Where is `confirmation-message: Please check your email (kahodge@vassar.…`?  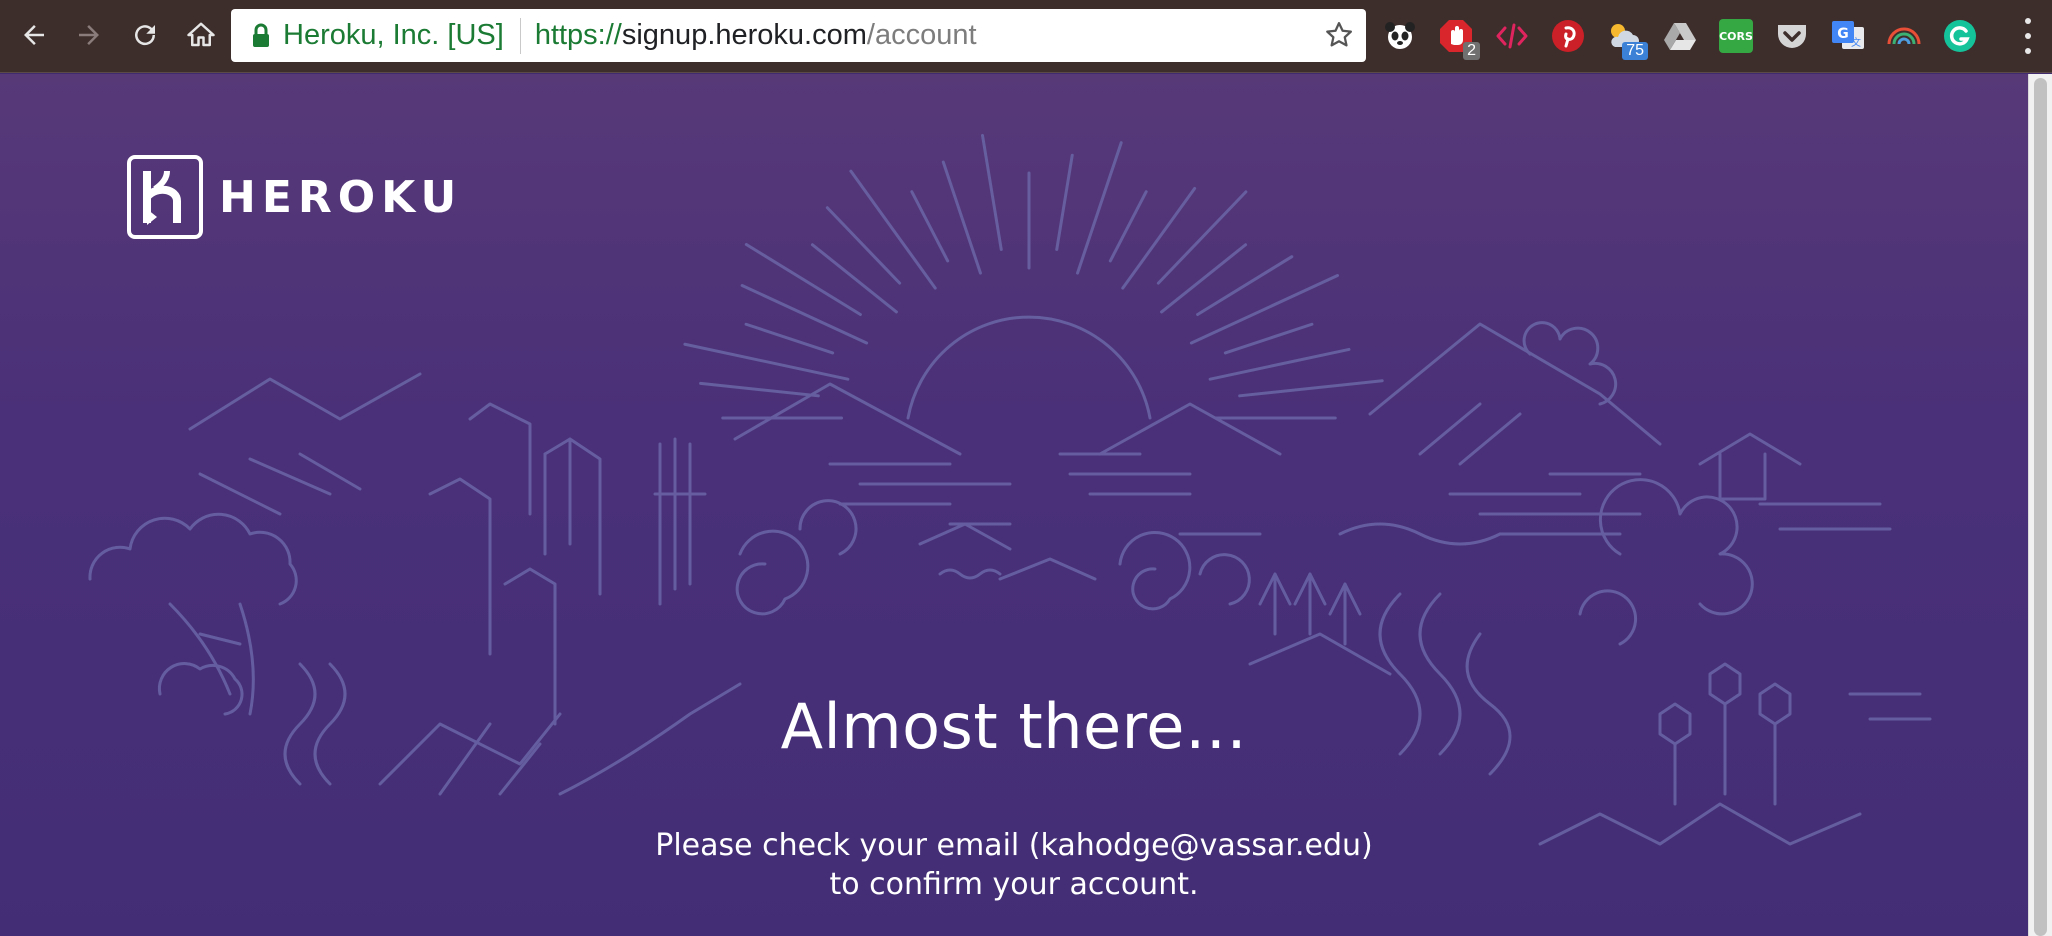
confirmation-message: Please check your email (kahodge@vassar.… is located at coordinates (1014, 865).